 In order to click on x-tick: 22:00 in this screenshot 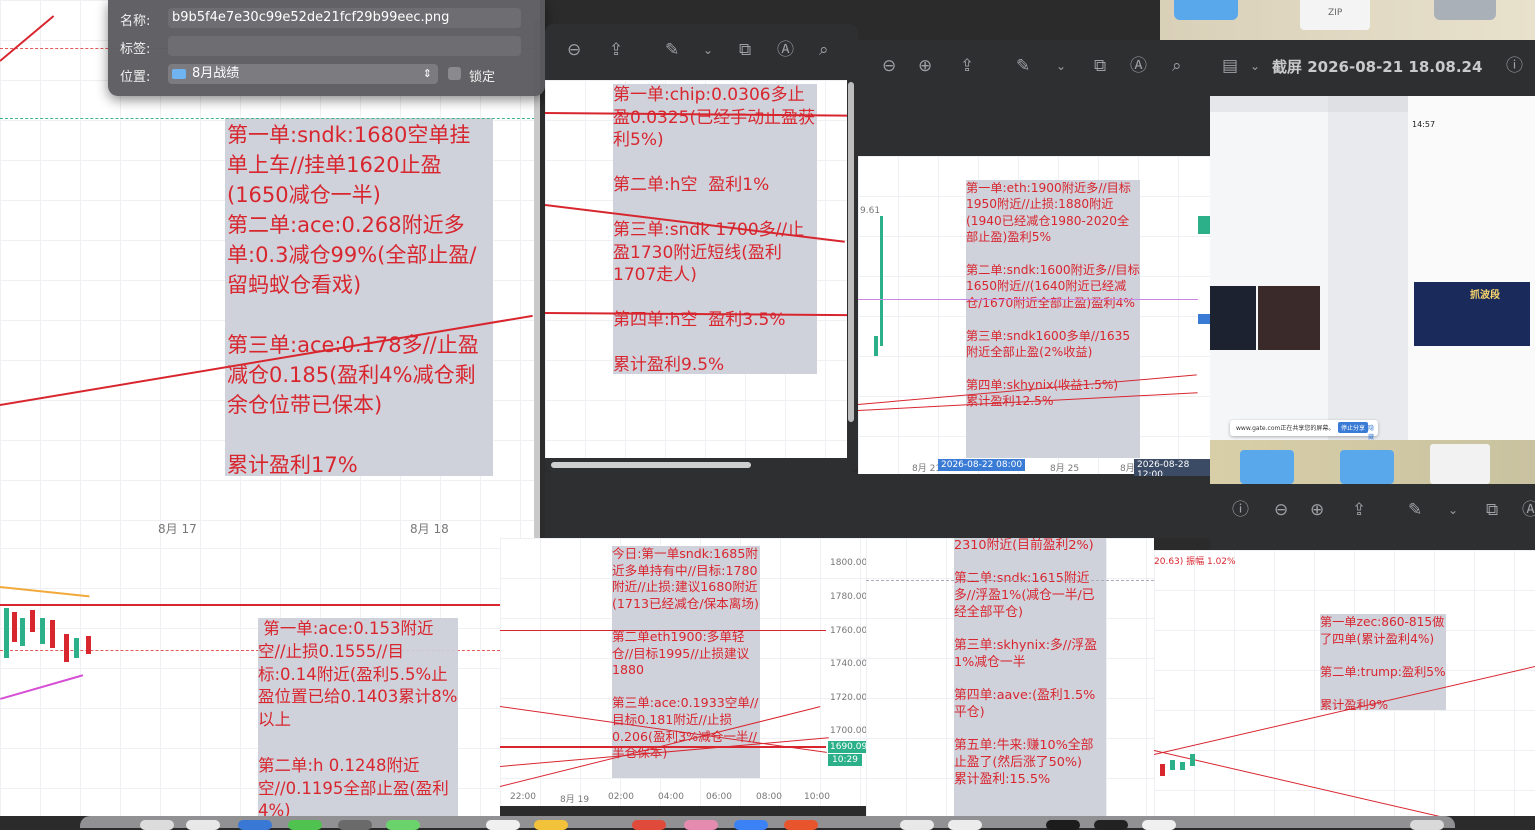, I will do `click(523, 797)`.